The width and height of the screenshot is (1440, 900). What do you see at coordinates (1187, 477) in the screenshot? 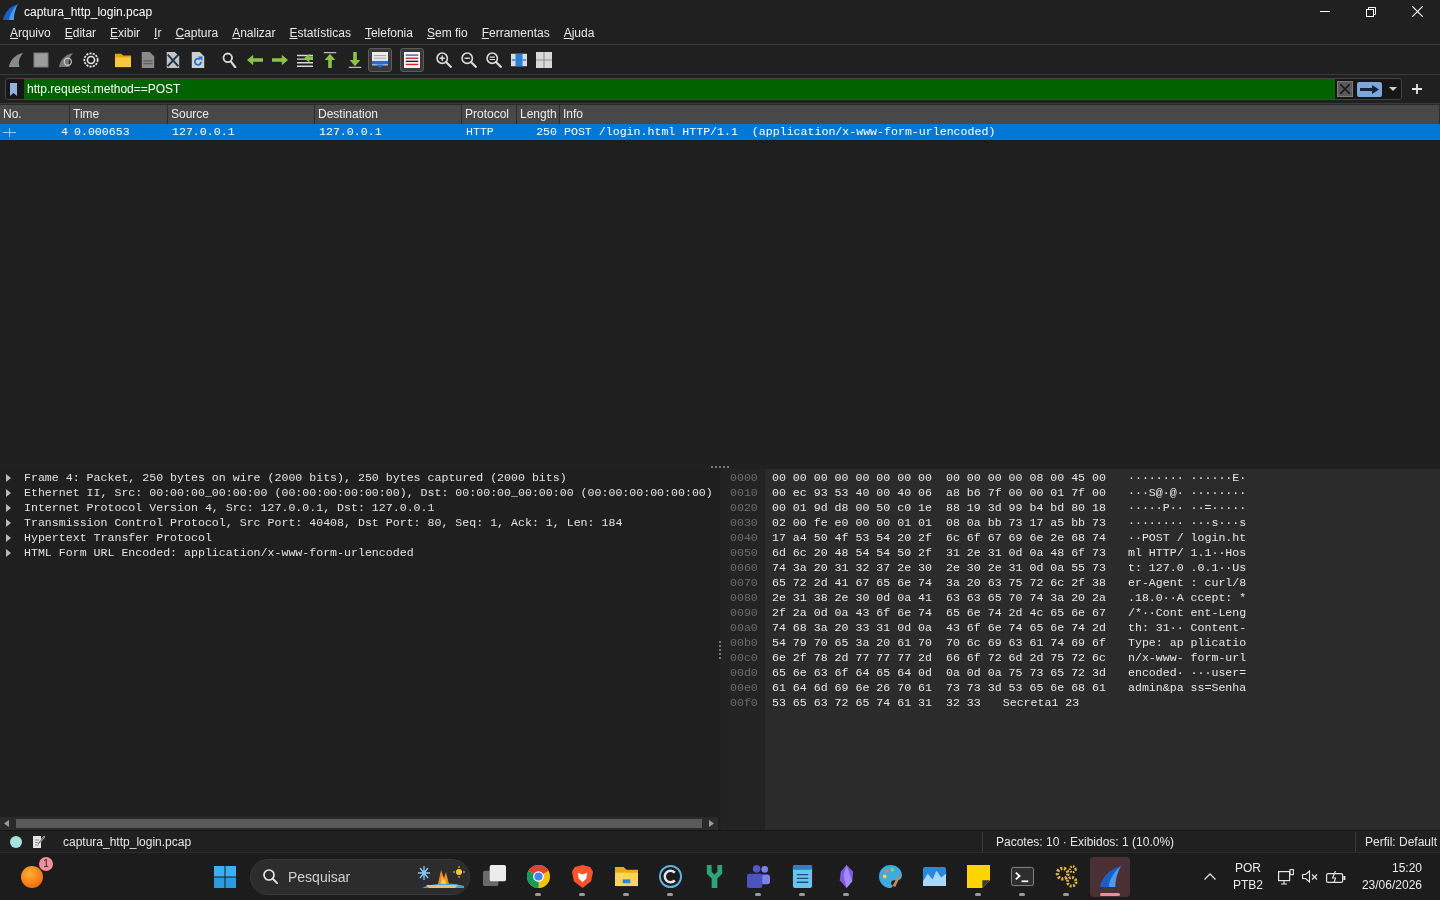
I see `ascii-text: ········ ······E·` at bounding box center [1187, 477].